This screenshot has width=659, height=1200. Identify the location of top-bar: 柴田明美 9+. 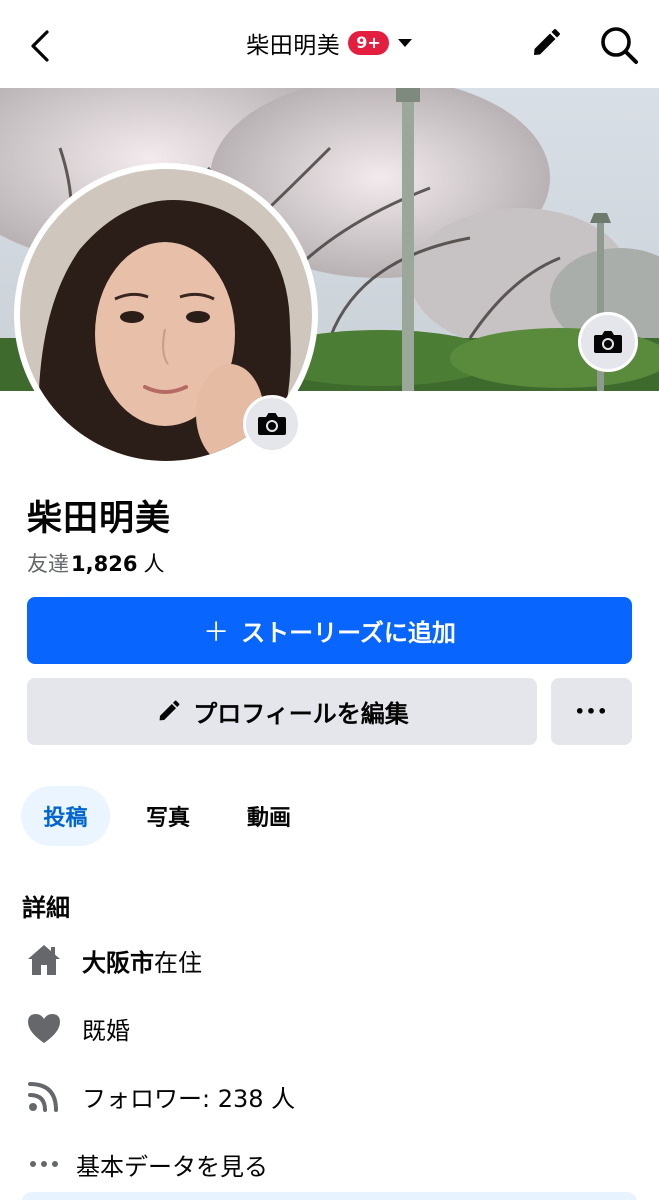
(329, 44).